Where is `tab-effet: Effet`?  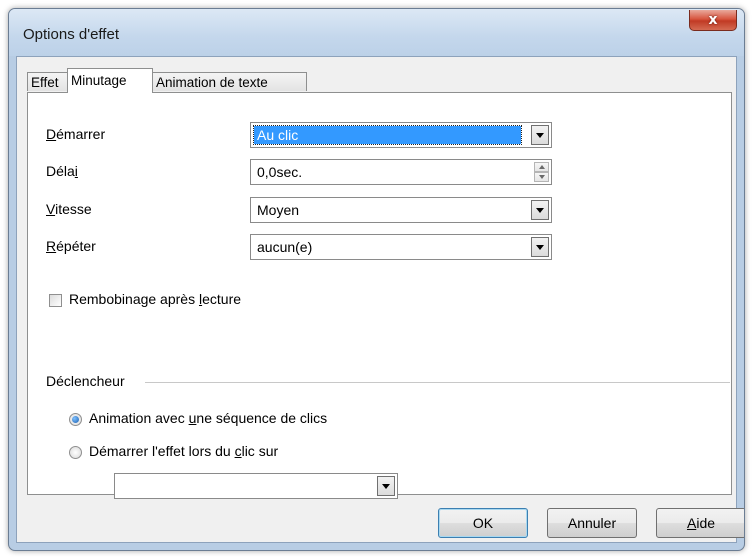 tab-effet: Effet is located at coordinates (47, 81).